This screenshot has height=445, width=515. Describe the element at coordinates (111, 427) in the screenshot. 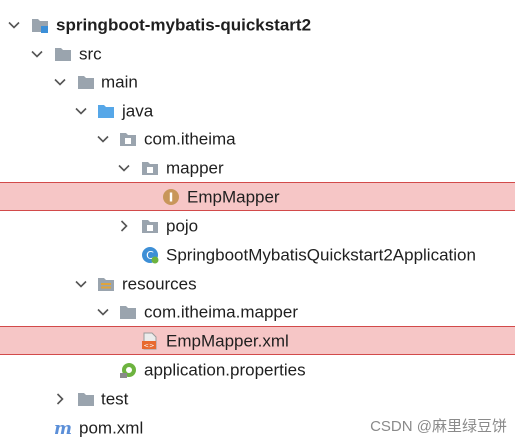

I see `pom-label: pom.xml` at that location.